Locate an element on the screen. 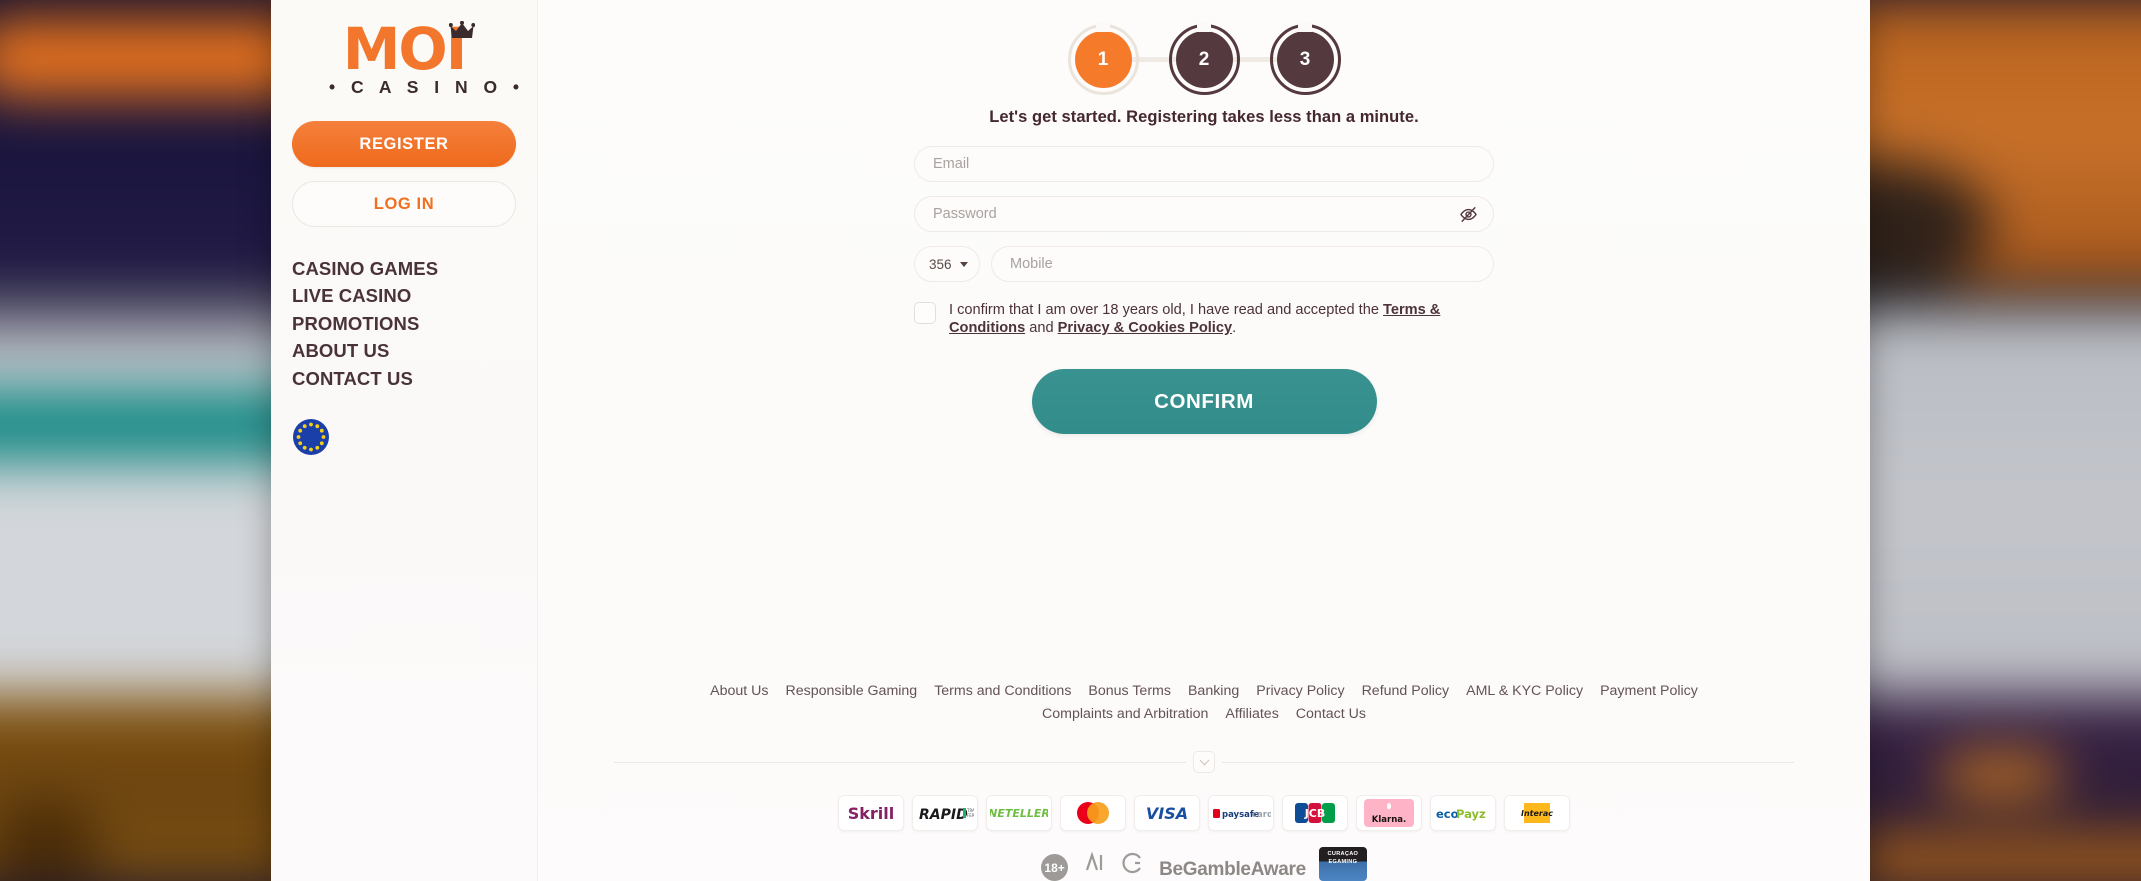  footer-link-terms-and-conditions: Terms and Conditions is located at coordinates (1002, 691).